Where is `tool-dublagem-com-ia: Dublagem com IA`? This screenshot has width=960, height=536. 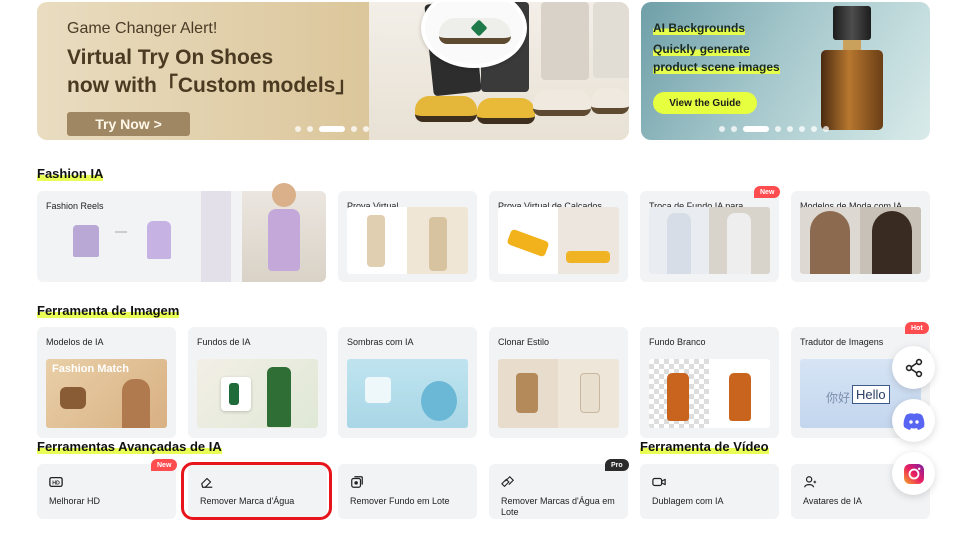
tool-dublagem-com-ia: Dublagem com IA is located at coordinates (709, 491).